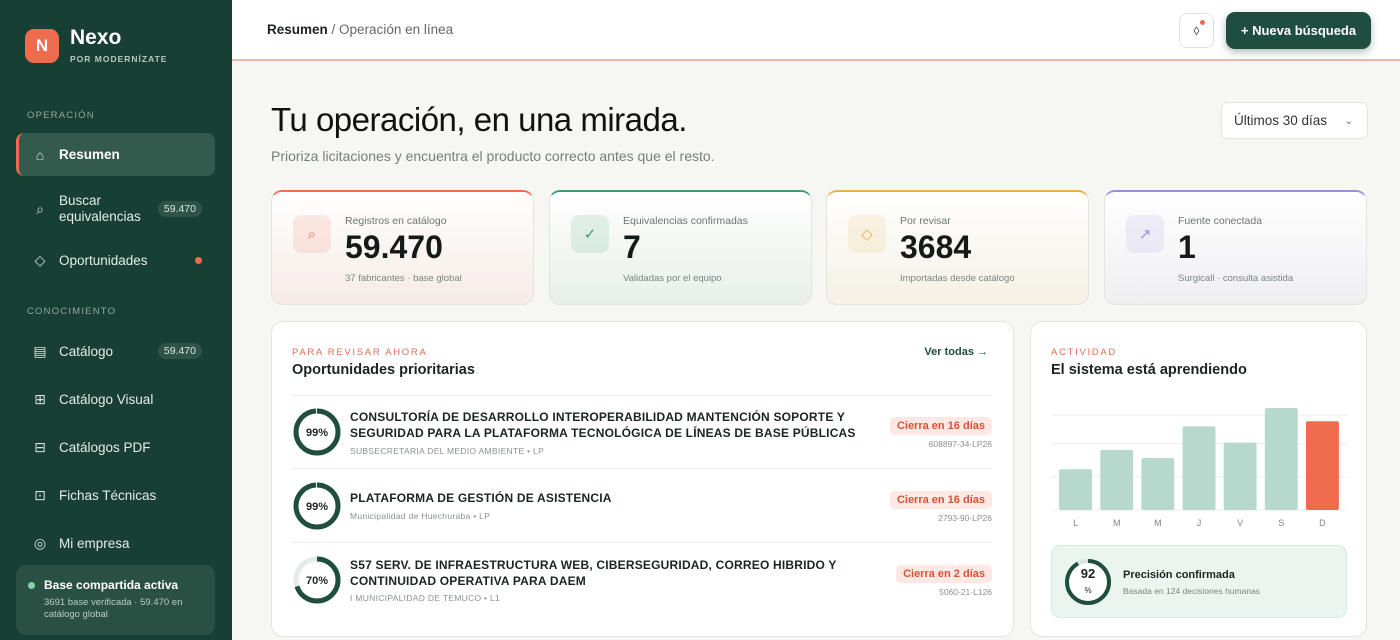  What do you see at coordinates (119, 59) in the screenshot?
I see `brand-subtitle: POR MODERNÍZATE` at bounding box center [119, 59].